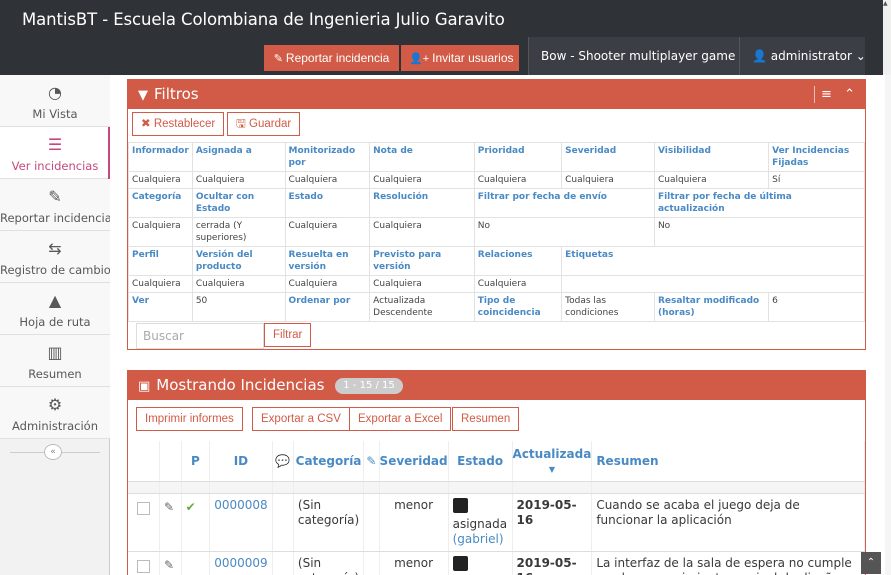 This screenshot has height=575, width=891. I want to click on bar-chart-icon: ▥, so click(55, 352).